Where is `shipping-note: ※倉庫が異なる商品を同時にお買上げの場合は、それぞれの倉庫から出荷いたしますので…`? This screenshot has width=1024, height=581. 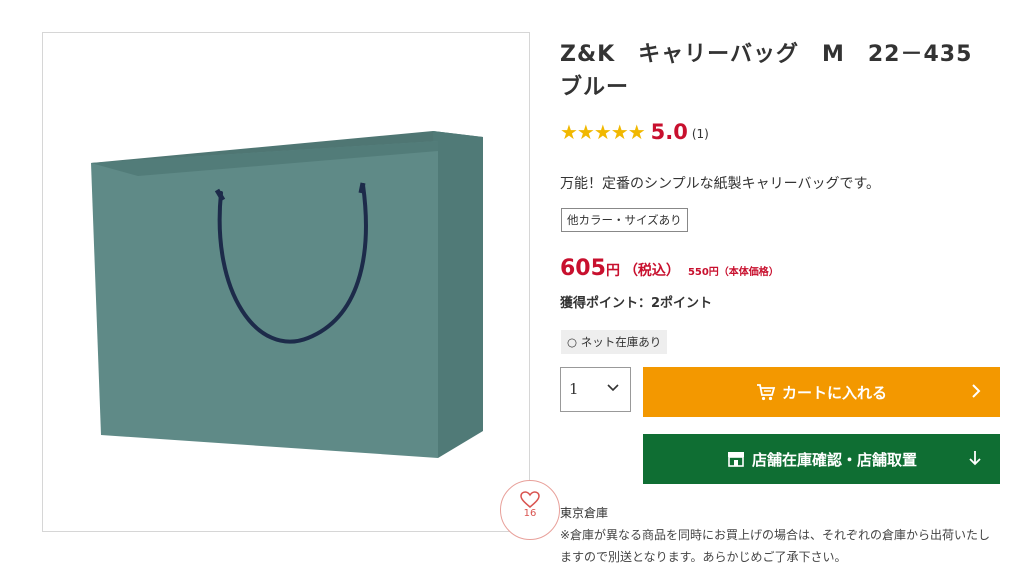 shipping-note: ※倉庫が異なる商品を同時にお買上げの場合は、それぞれの倉庫から出荷いたしますので… is located at coordinates (775, 546).